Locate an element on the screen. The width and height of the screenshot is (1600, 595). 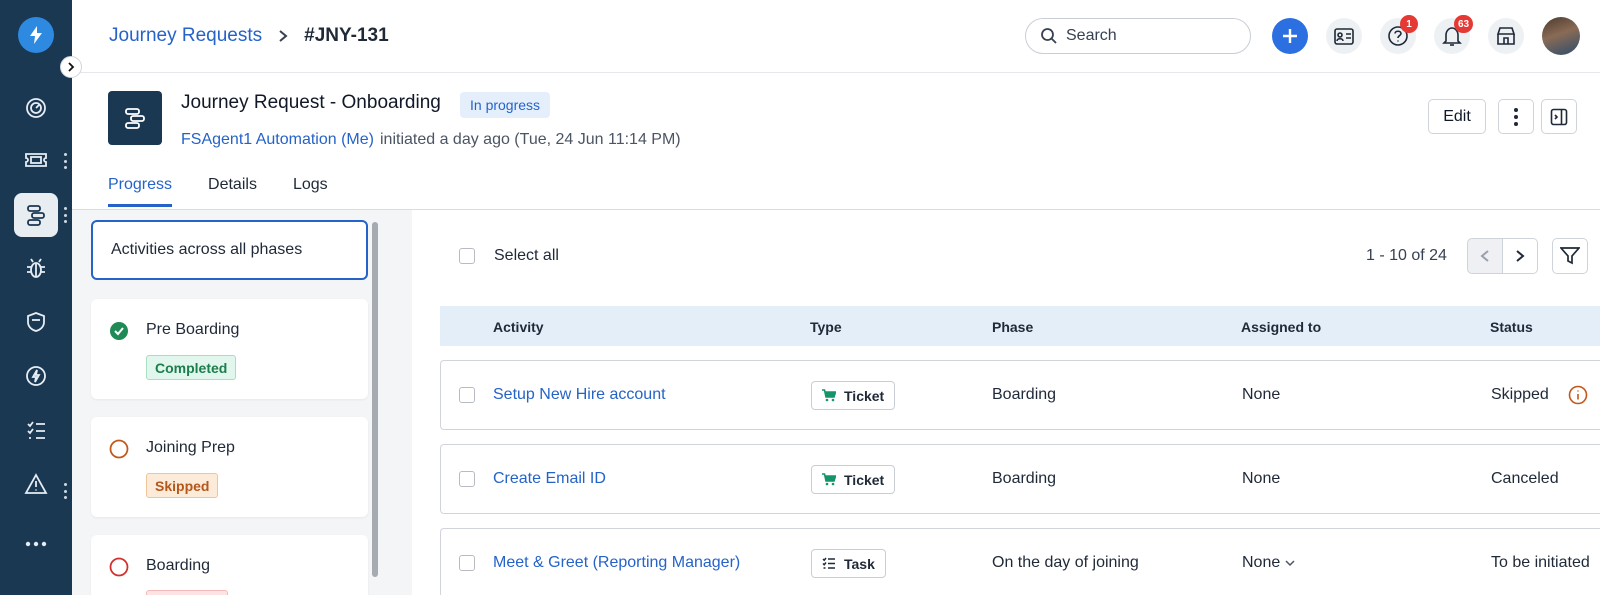
journey-more-icon is located at coordinates (65, 215).